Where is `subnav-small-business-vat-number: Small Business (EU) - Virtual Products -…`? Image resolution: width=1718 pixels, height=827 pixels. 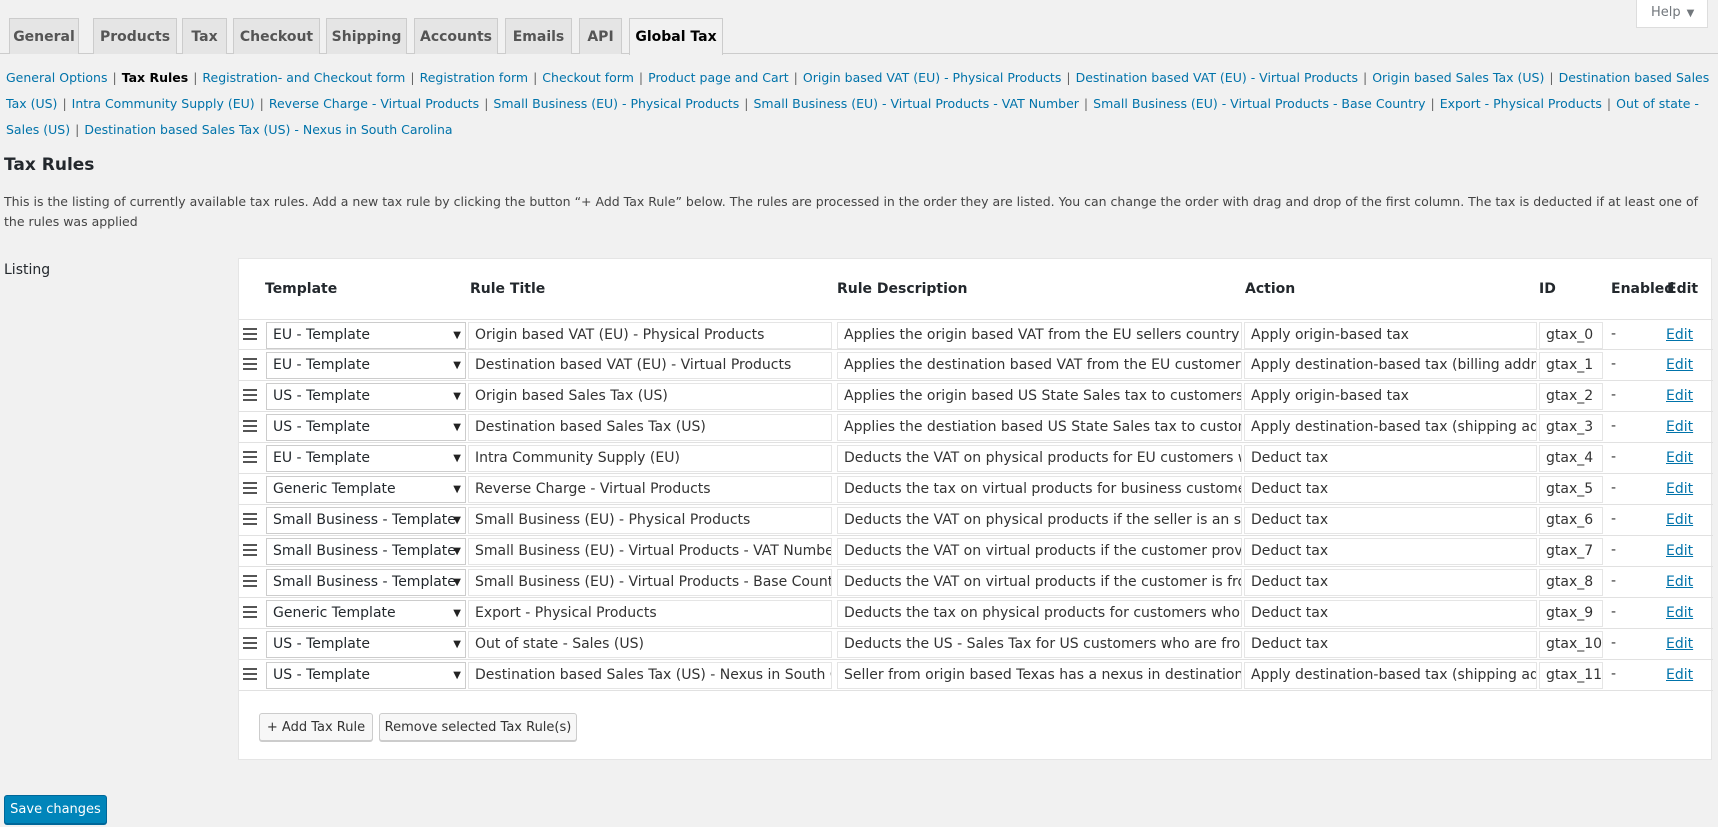
subnav-small-business-vat-number: Small Business (EU) - Virtual Products -… is located at coordinates (915, 103).